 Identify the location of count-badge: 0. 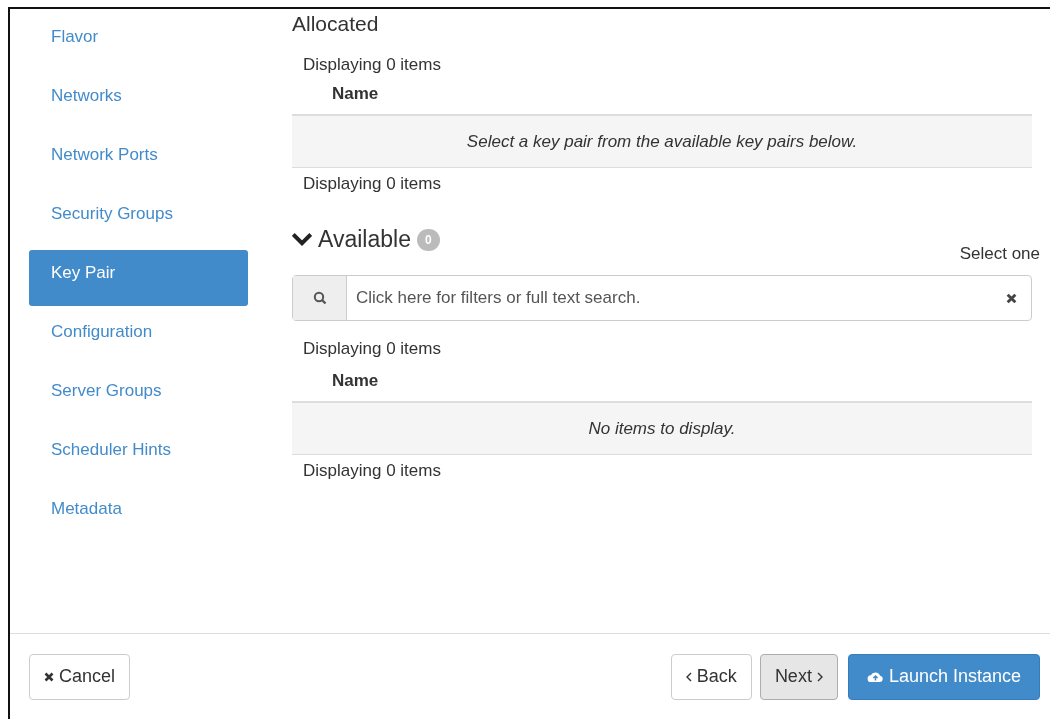
(428, 240).